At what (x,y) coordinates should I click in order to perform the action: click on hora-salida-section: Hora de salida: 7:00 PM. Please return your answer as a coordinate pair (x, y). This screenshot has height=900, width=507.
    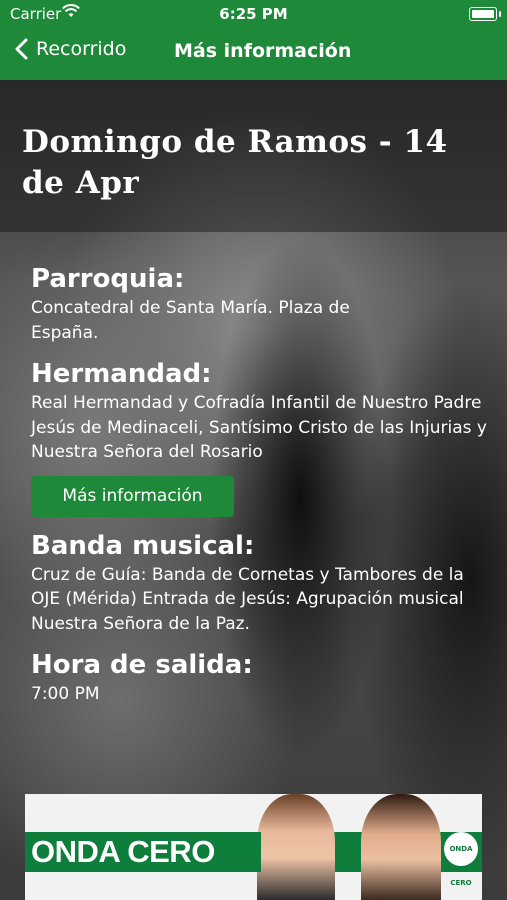
    Looking at the image, I should click on (261, 677).